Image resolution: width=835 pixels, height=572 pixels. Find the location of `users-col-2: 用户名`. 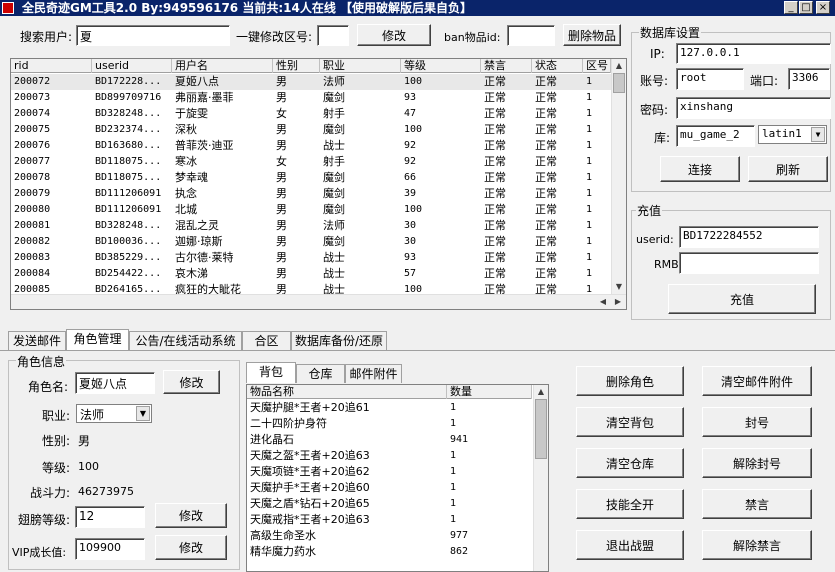

users-col-2: 用户名 is located at coordinates (222, 66).